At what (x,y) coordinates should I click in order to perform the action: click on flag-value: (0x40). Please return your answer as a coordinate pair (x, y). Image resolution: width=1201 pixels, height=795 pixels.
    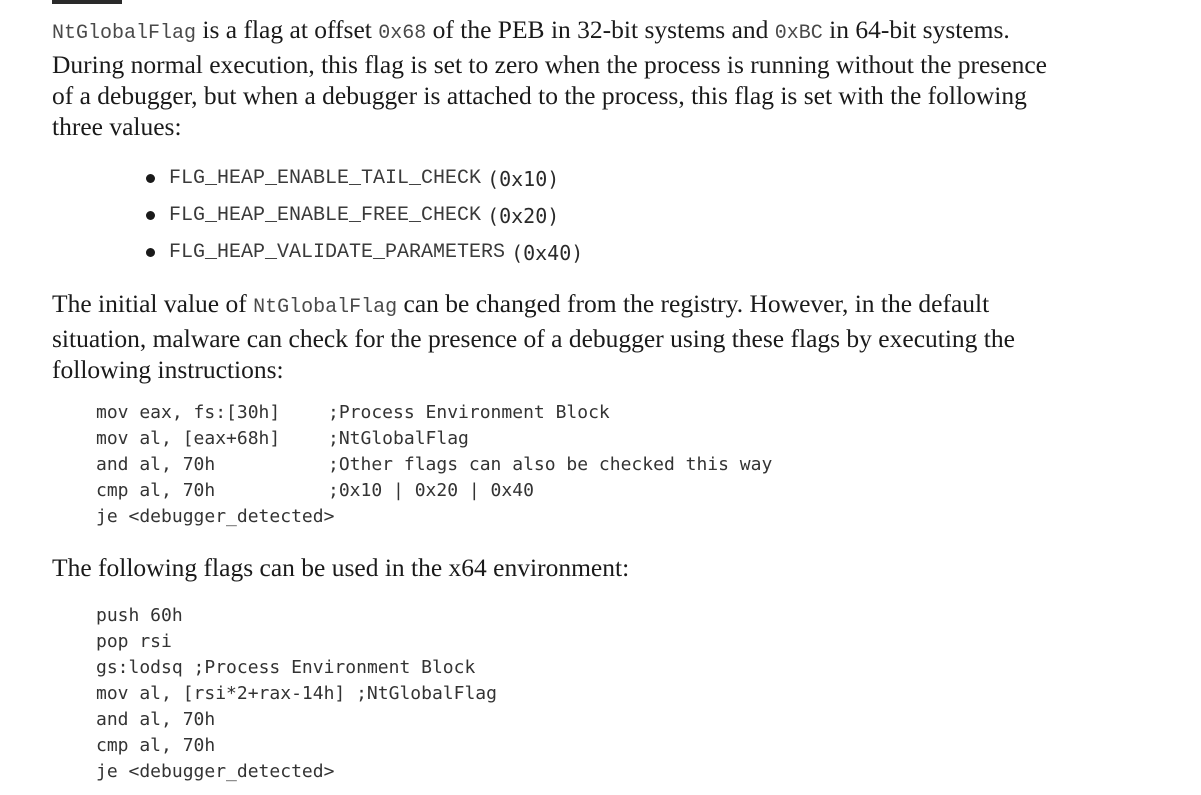
    Looking at the image, I should click on (547, 252).